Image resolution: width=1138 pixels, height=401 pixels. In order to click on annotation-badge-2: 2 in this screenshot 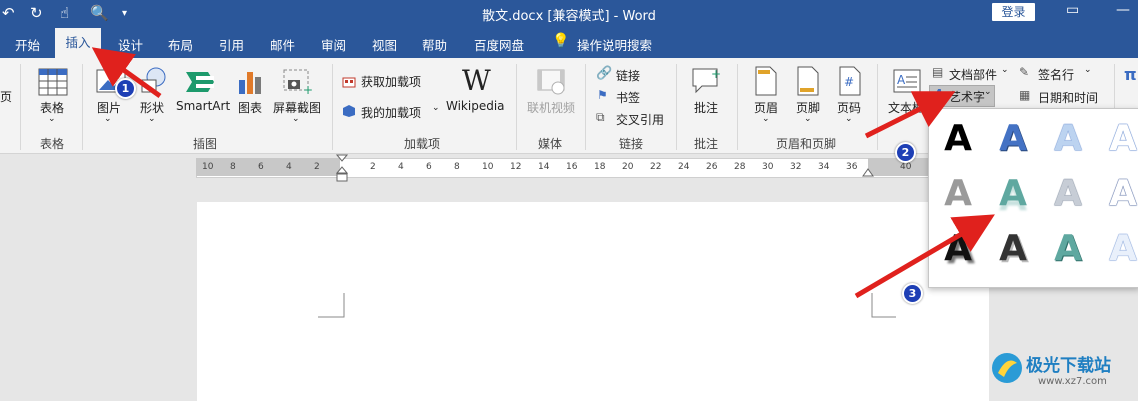, I will do `click(905, 152)`.